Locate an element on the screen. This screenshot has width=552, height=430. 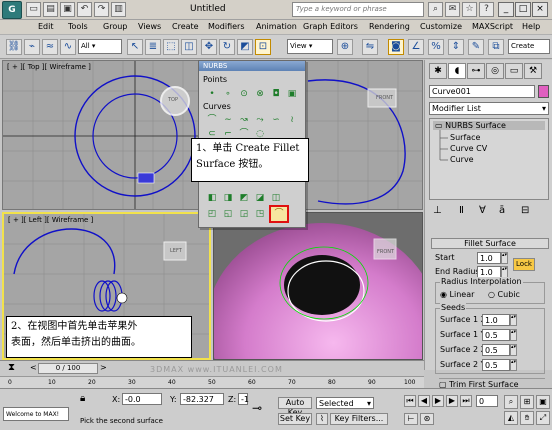
create-point-icon: • is located at coordinates (212, 94).